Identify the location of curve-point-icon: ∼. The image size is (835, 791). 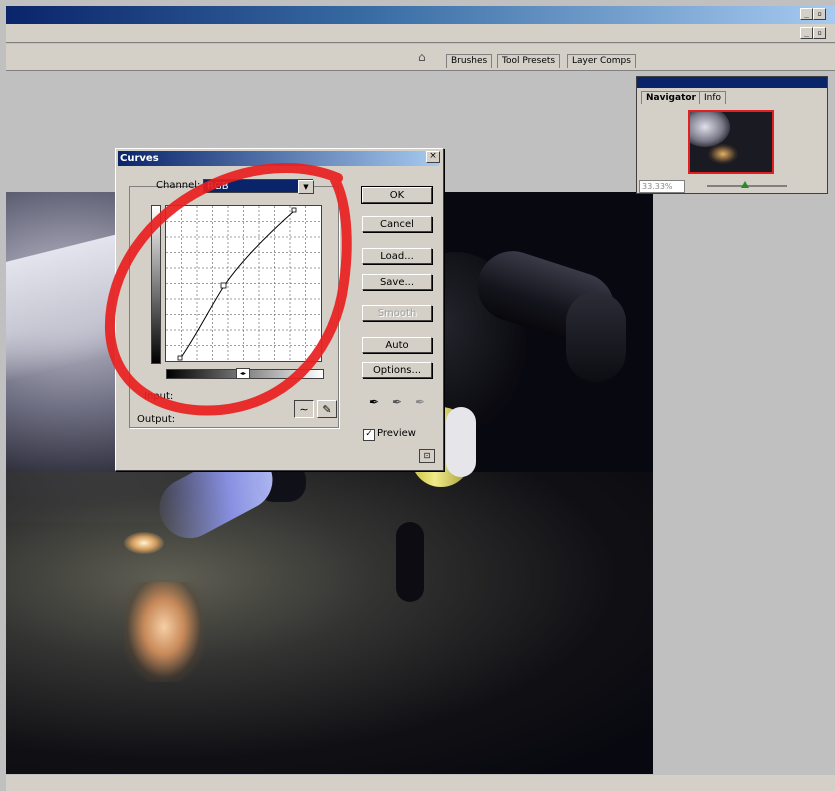
(304, 409).